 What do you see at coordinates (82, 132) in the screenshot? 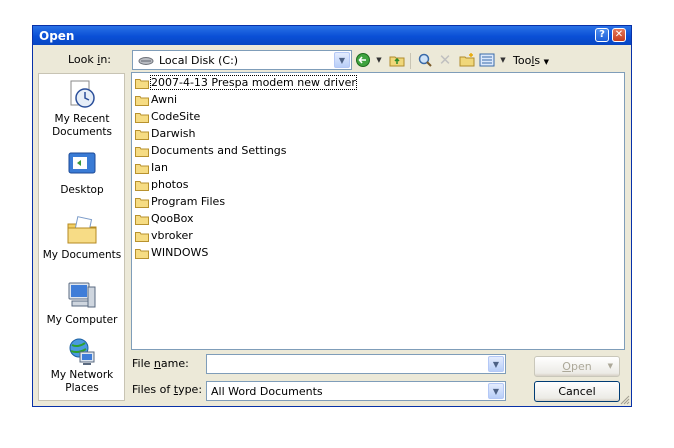
I see `place-label: Documents` at bounding box center [82, 132].